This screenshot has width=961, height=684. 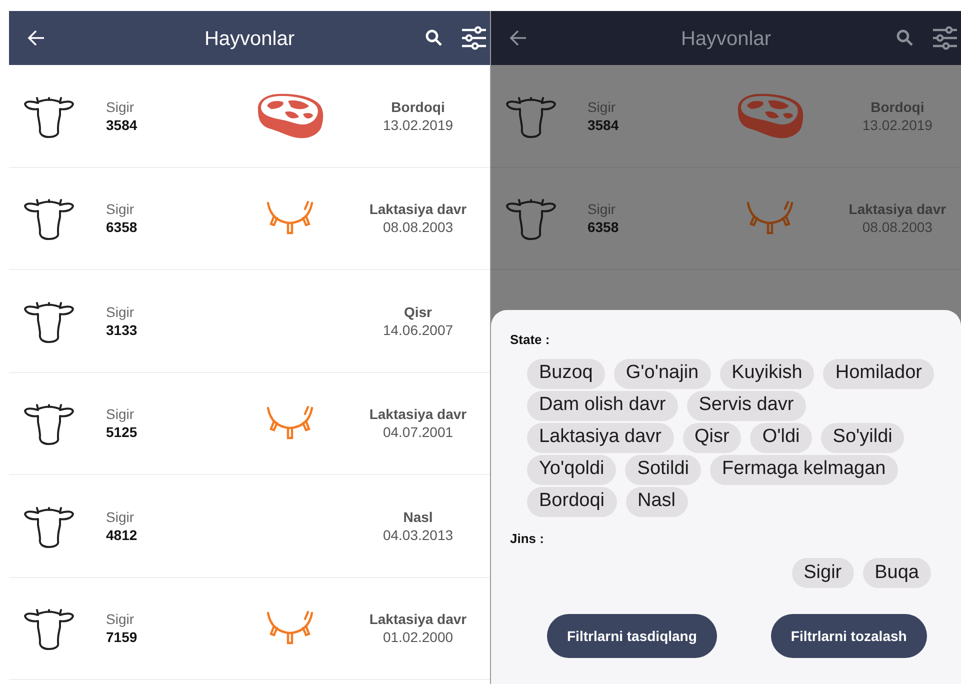 I want to click on section-label: State :, so click(x=530, y=340).